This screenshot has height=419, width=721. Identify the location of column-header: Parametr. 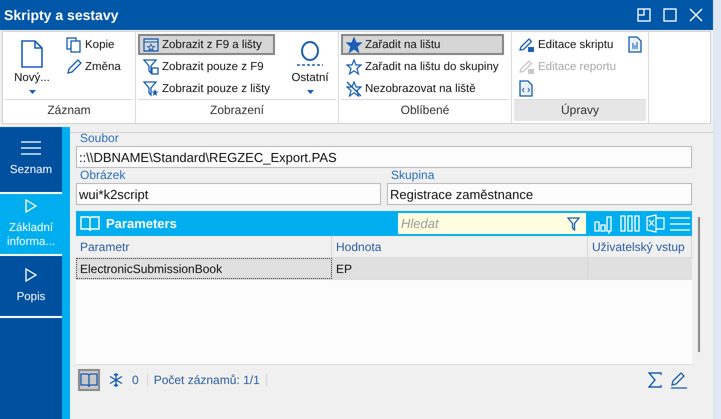
(204, 246).